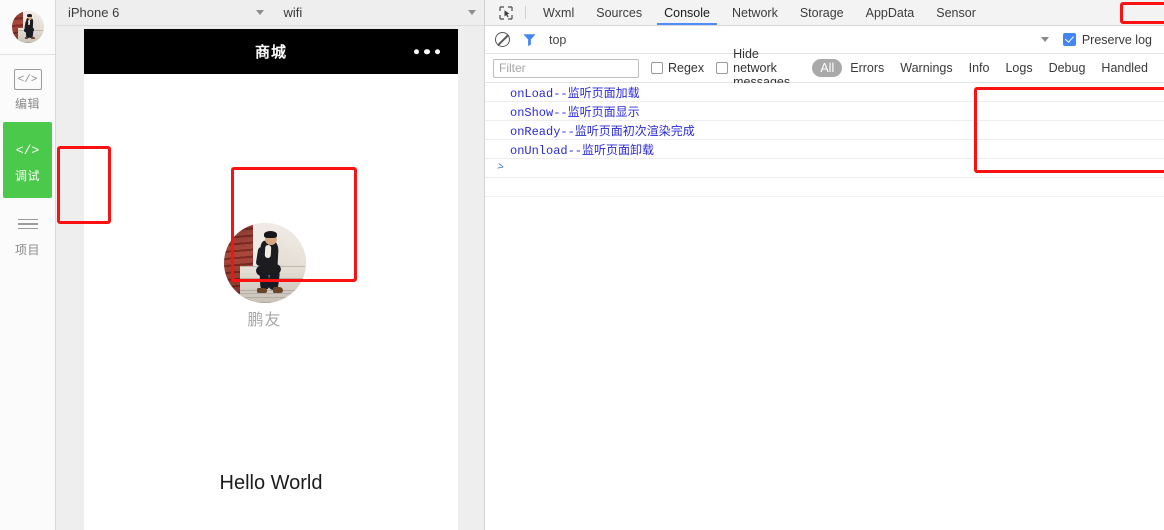  I want to click on tab-network: Network, so click(755, 12).